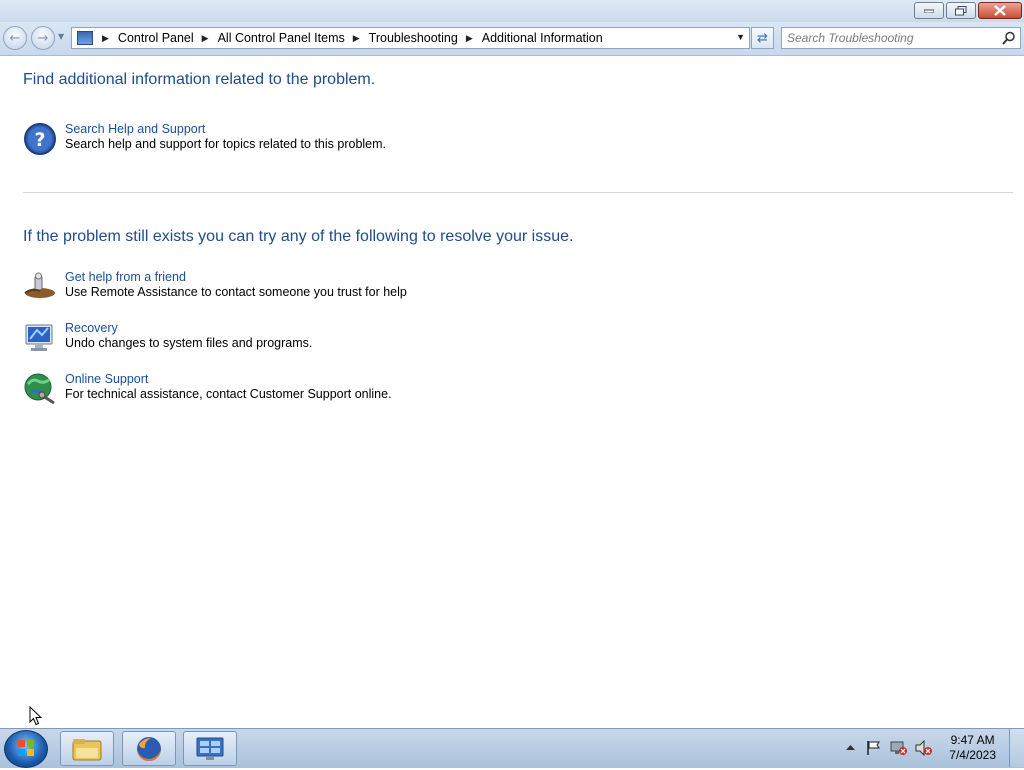  I want to click on volume-muted-icon, so click(924, 748).